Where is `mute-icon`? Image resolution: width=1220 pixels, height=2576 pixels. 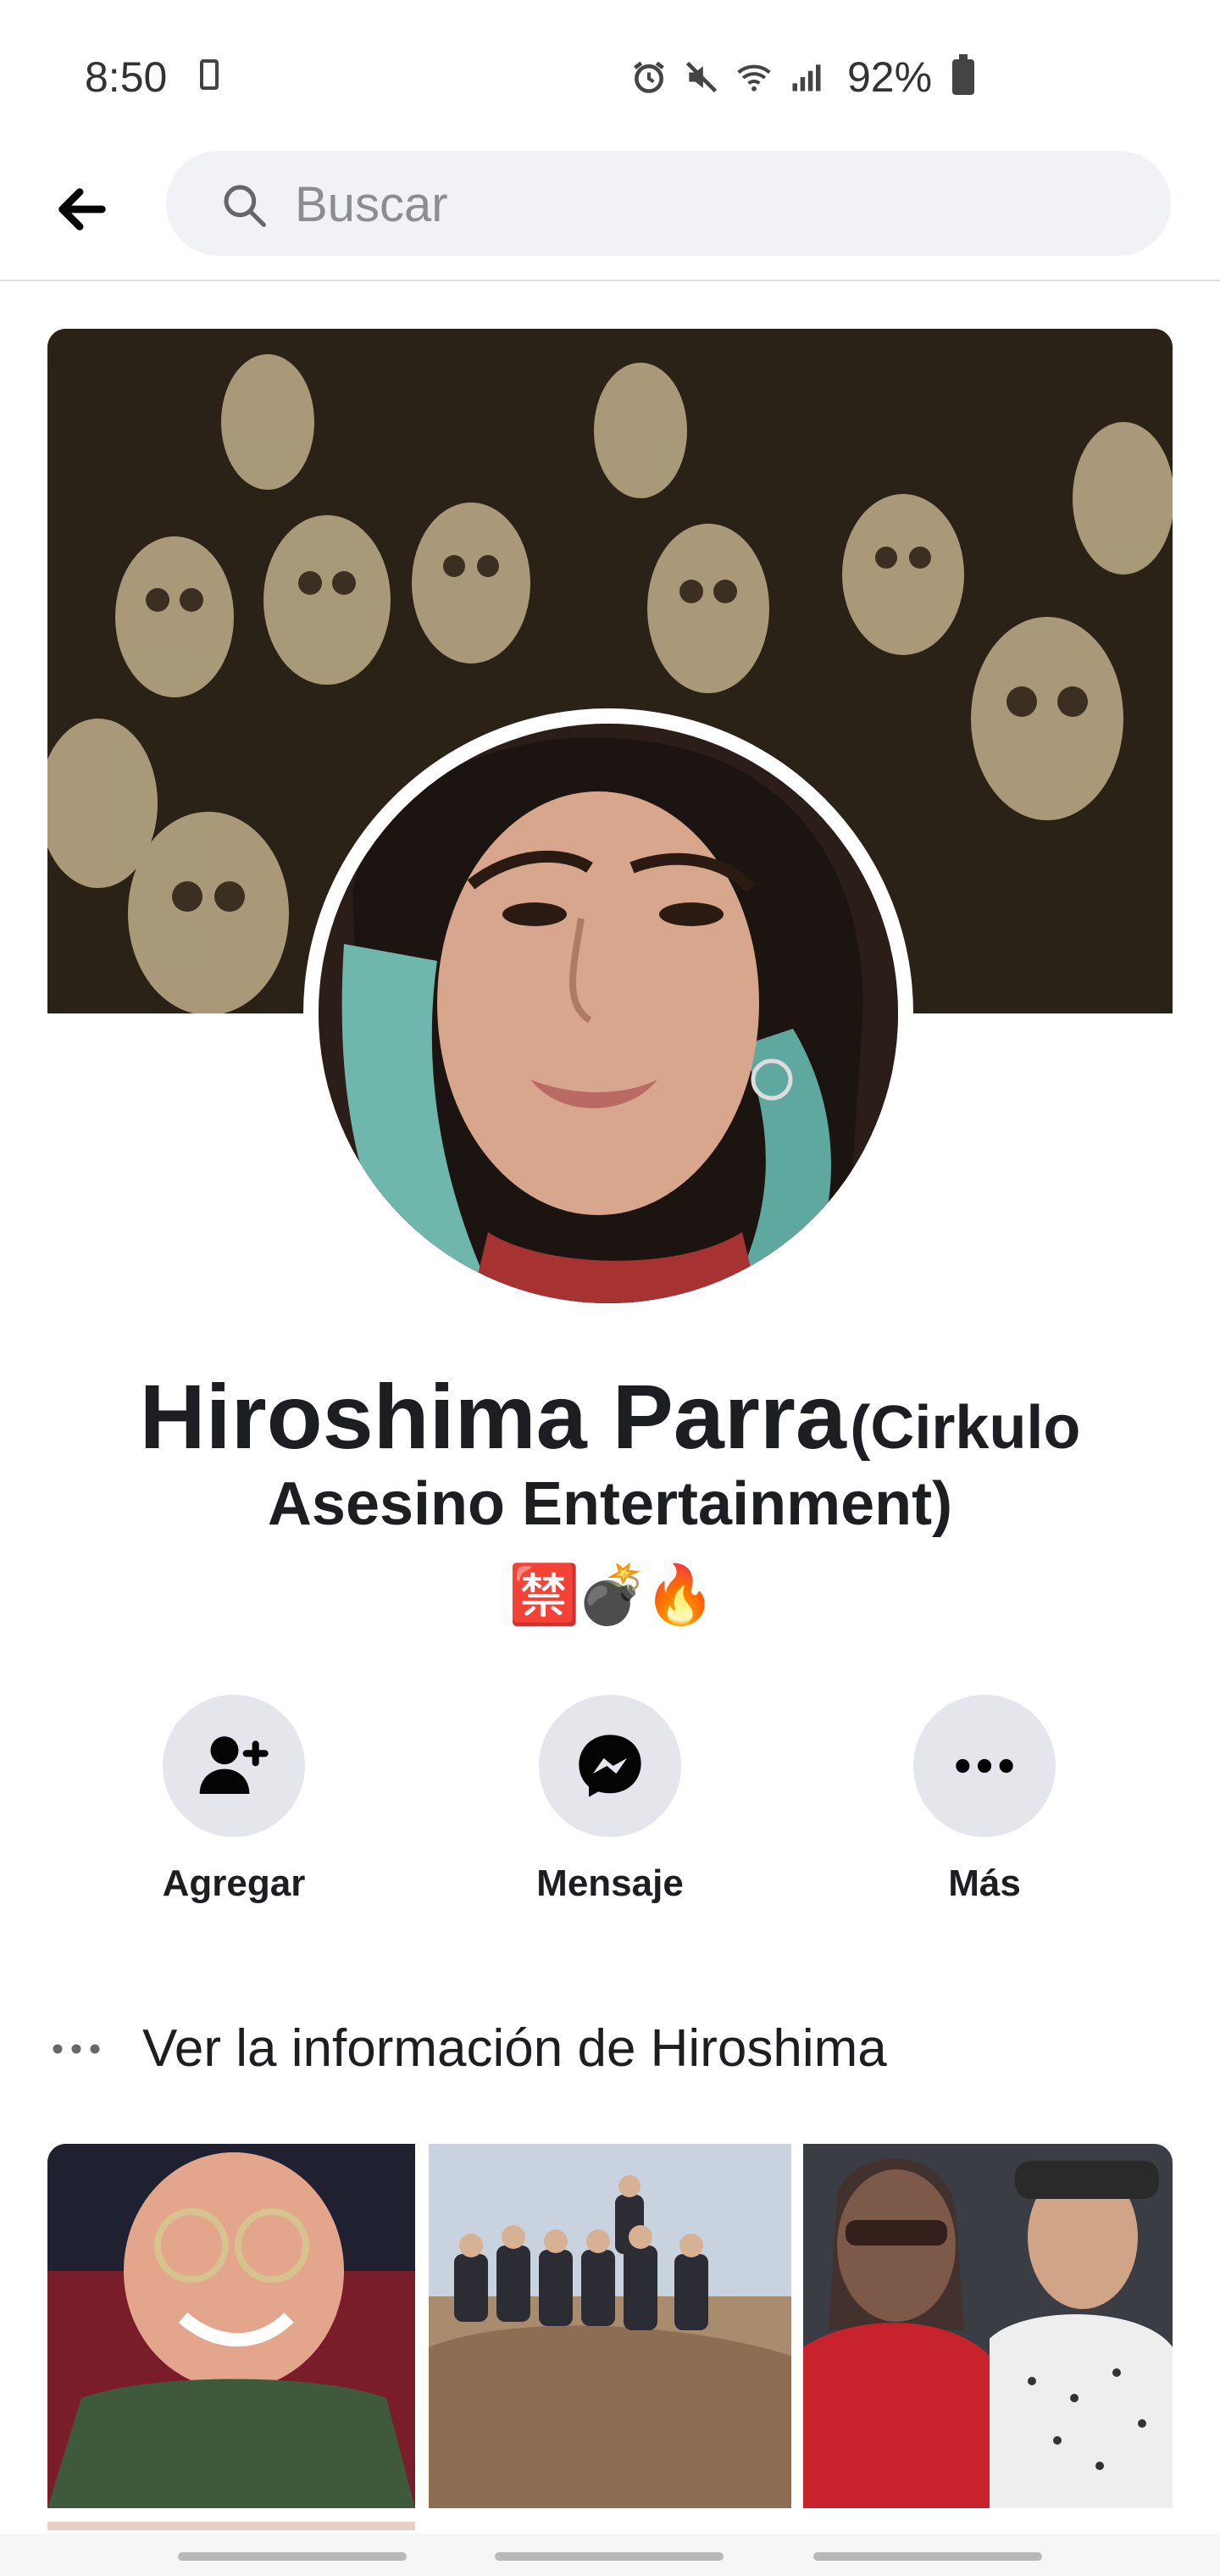 mute-icon is located at coordinates (701, 77).